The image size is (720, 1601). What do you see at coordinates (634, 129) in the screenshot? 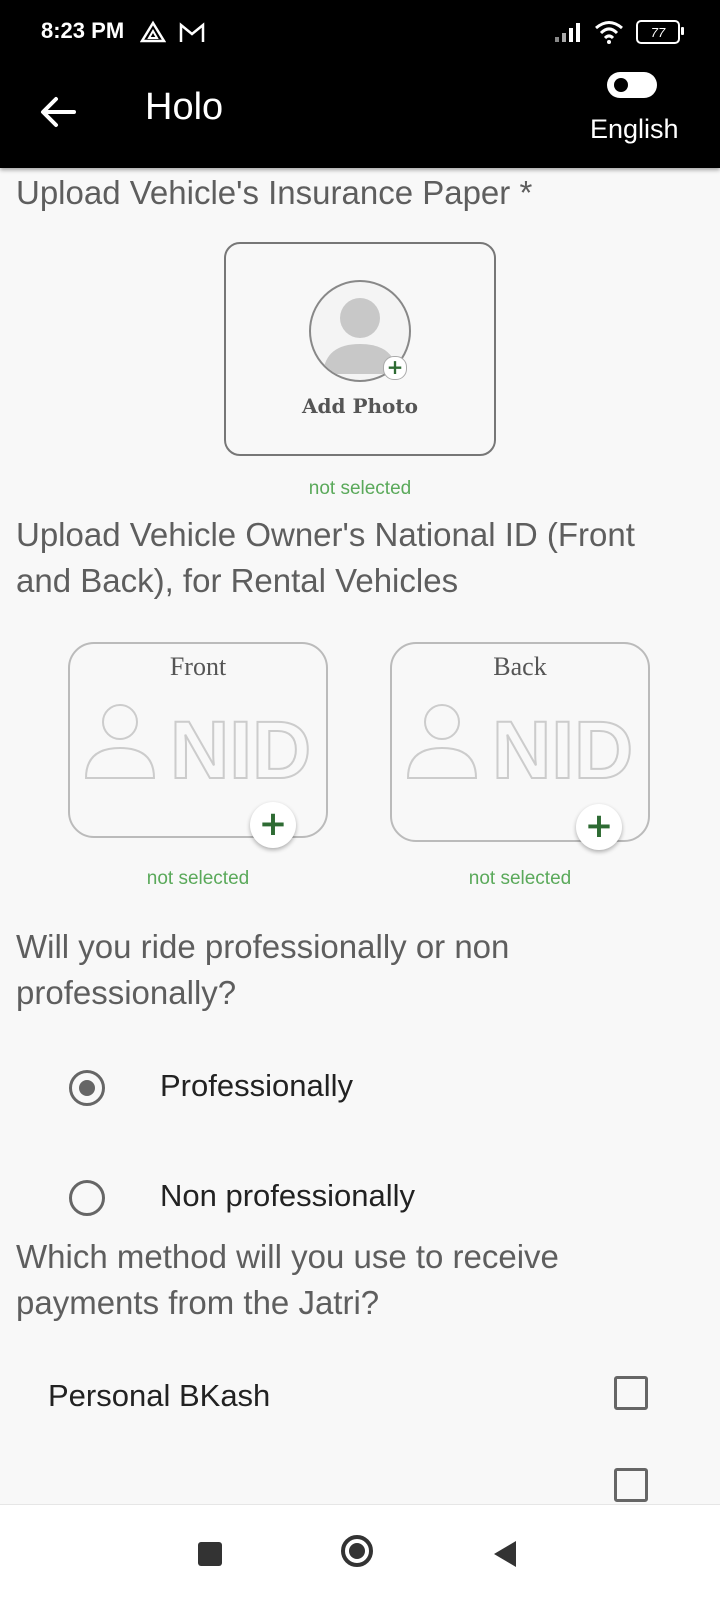
I see `language-label: English` at bounding box center [634, 129].